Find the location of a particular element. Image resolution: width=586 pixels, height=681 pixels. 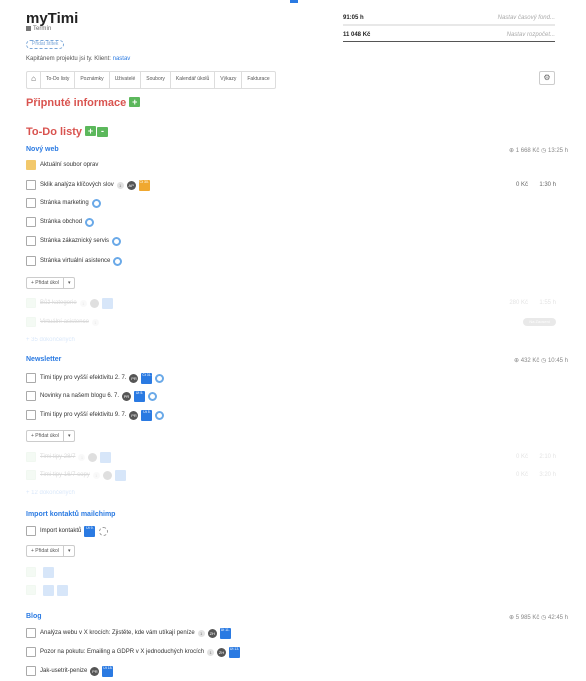

task-row: Stránka virtuální asistence is located at coordinates (291, 261).